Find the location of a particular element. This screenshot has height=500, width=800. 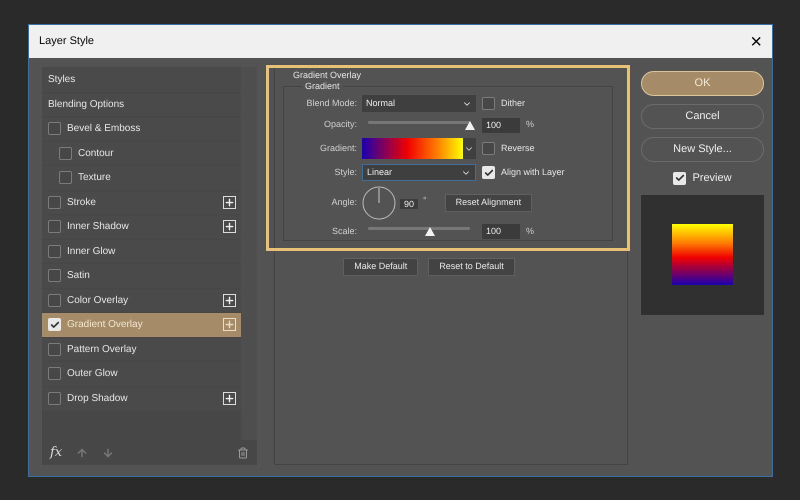

blend-mode-dropdown: Normal is located at coordinates (419, 103).